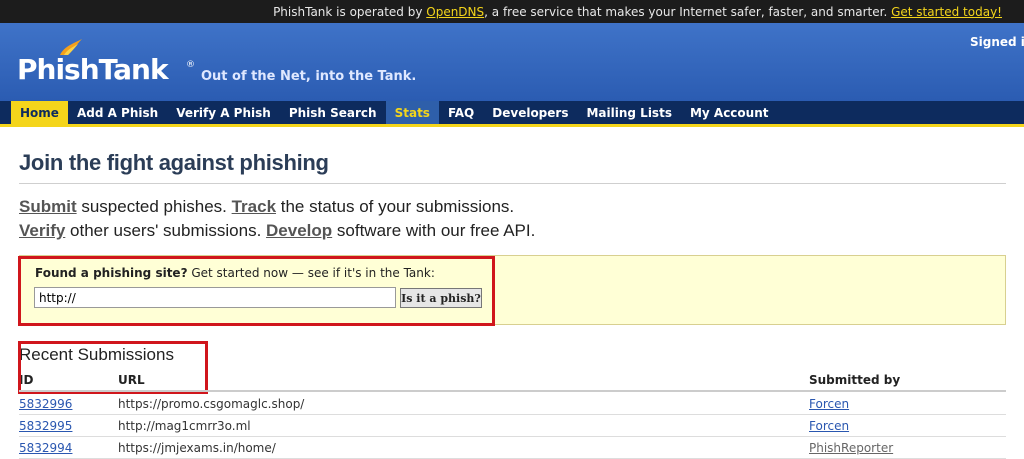 This screenshot has width=1024, height=459. Describe the element at coordinates (512, 183) in the screenshot. I see `title-divider` at that location.